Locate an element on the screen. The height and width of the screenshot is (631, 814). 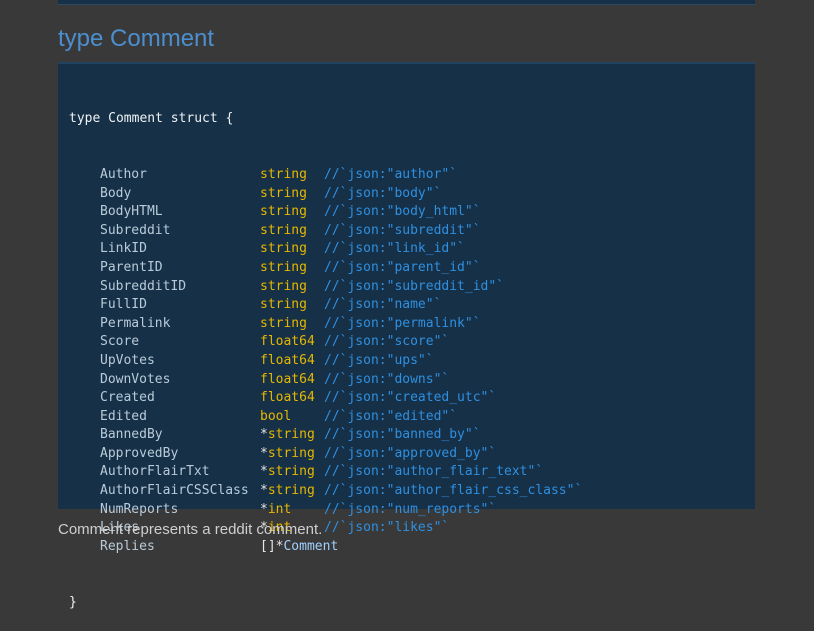
field-json-tag: //`json:"num_reports"` is located at coordinates (410, 509).